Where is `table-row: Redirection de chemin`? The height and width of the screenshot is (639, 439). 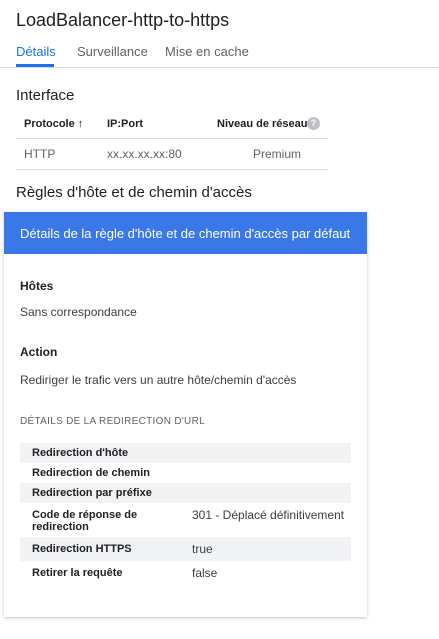 table-row: Redirection de chemin is located at coordinates (185, 473).